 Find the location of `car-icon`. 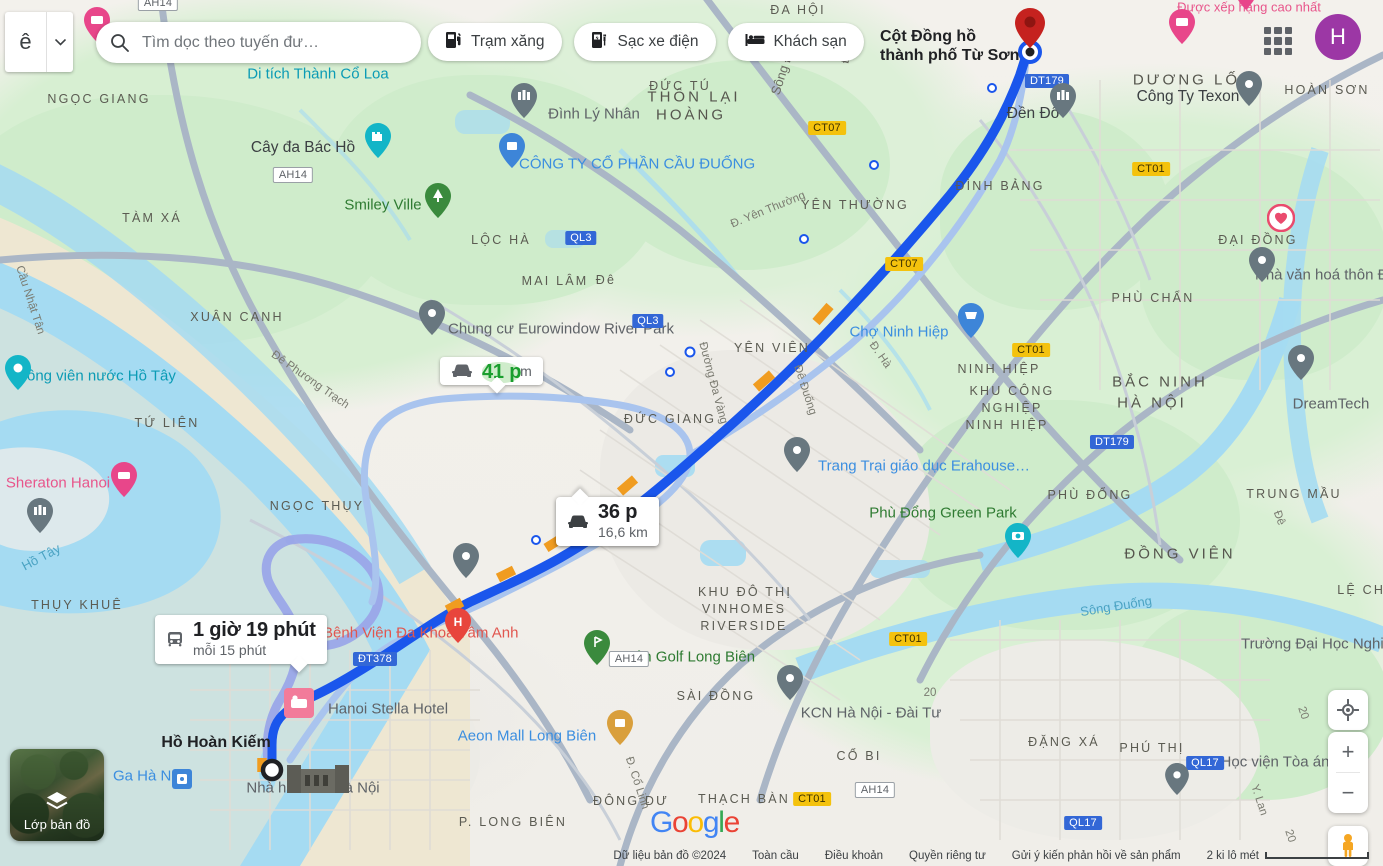

car-icon is located at coordinates (462, 370).